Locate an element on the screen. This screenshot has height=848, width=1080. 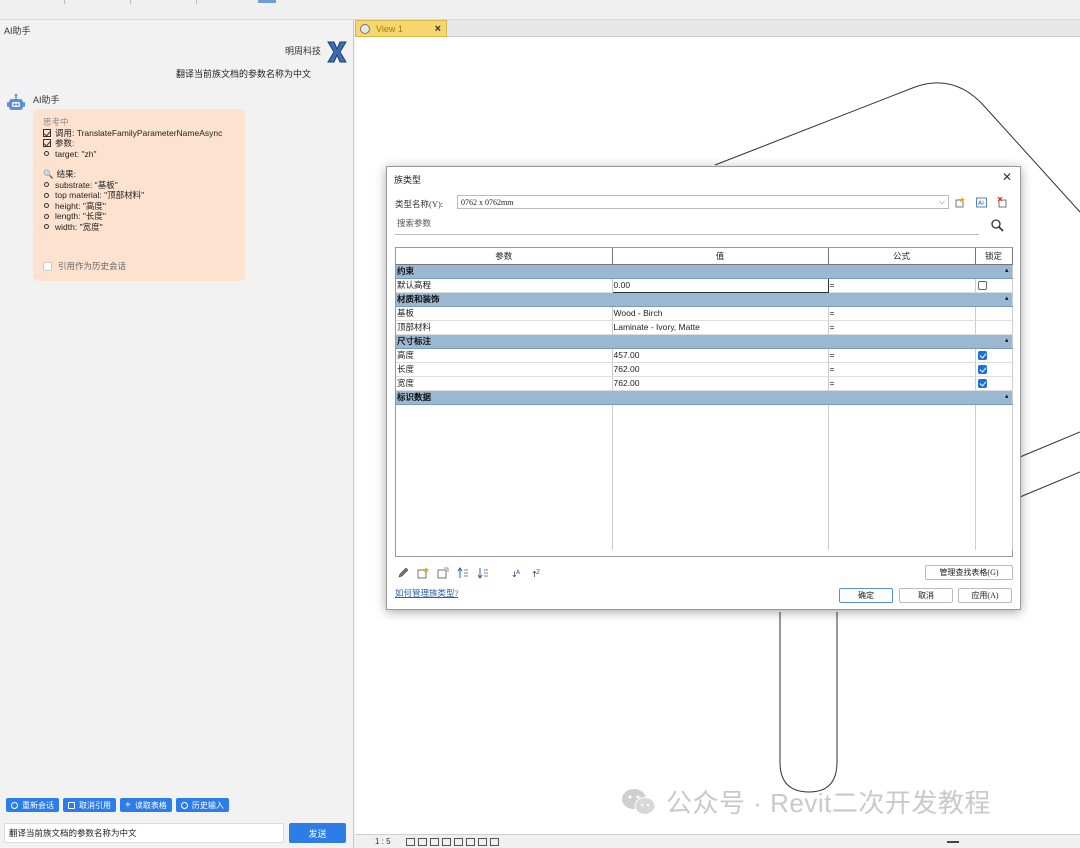
result-item: substrate: "基板" is located at coordinates (139, 185).